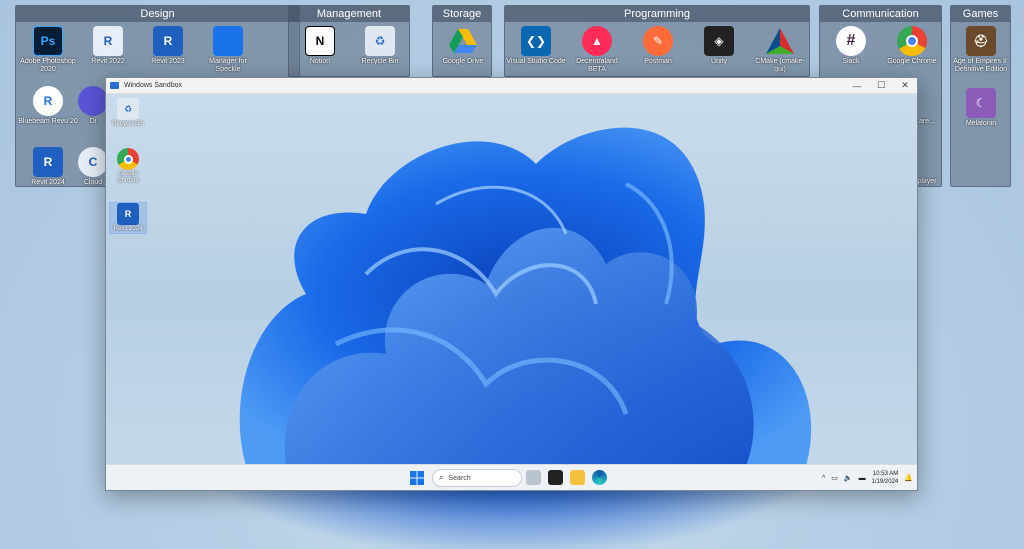 Image resolution: width=1024 pixels, height=549 pixels. I want to click on fence-title: Design, so click(157, 14).